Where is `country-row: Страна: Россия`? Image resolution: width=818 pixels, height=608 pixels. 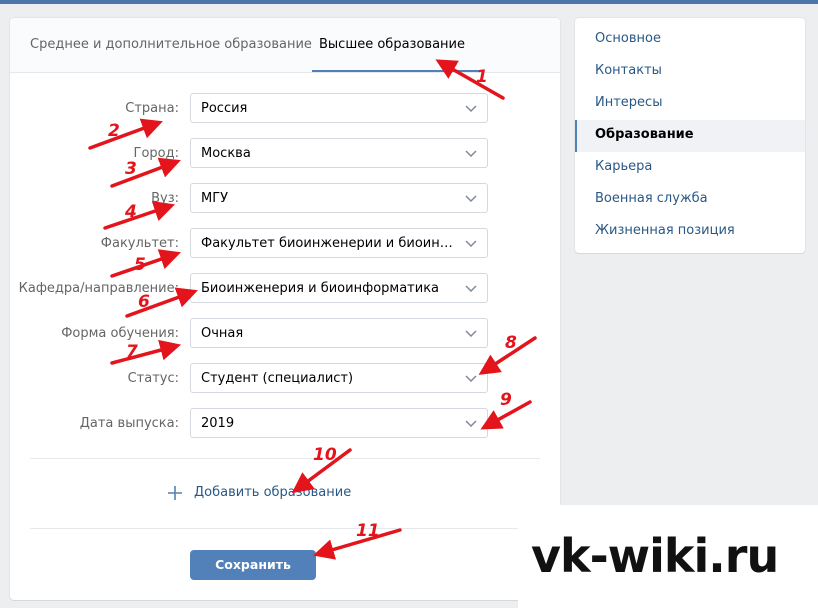
country-row: Страна: Россия is located at coordinates (285, 109).